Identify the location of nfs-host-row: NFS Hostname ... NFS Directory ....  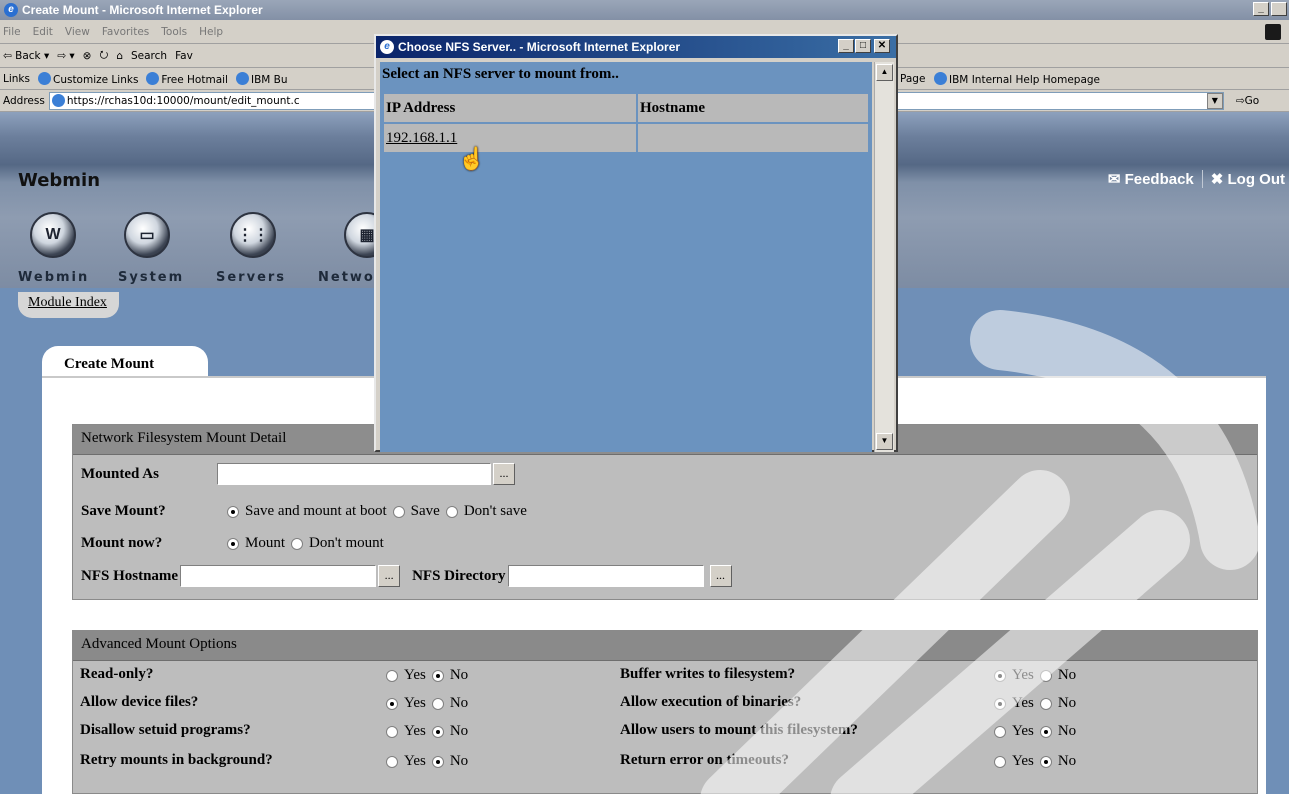
(406, 576).